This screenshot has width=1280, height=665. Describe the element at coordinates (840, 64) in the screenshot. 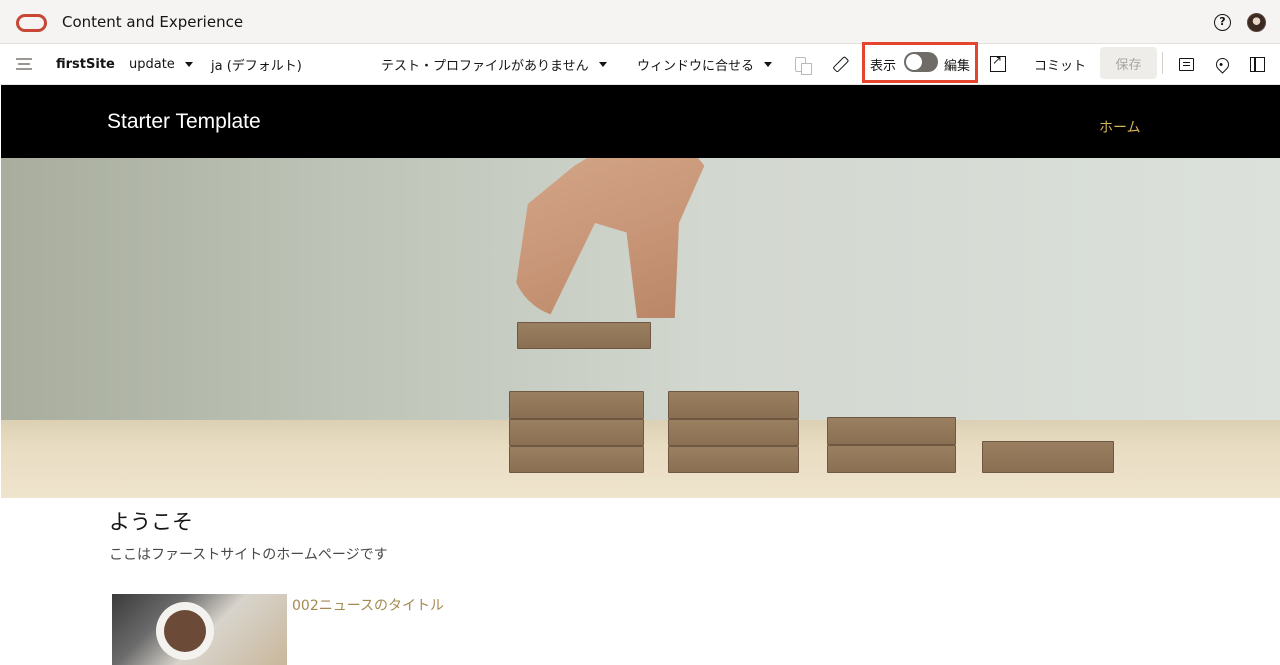

I see `ruler-icon` at that location.